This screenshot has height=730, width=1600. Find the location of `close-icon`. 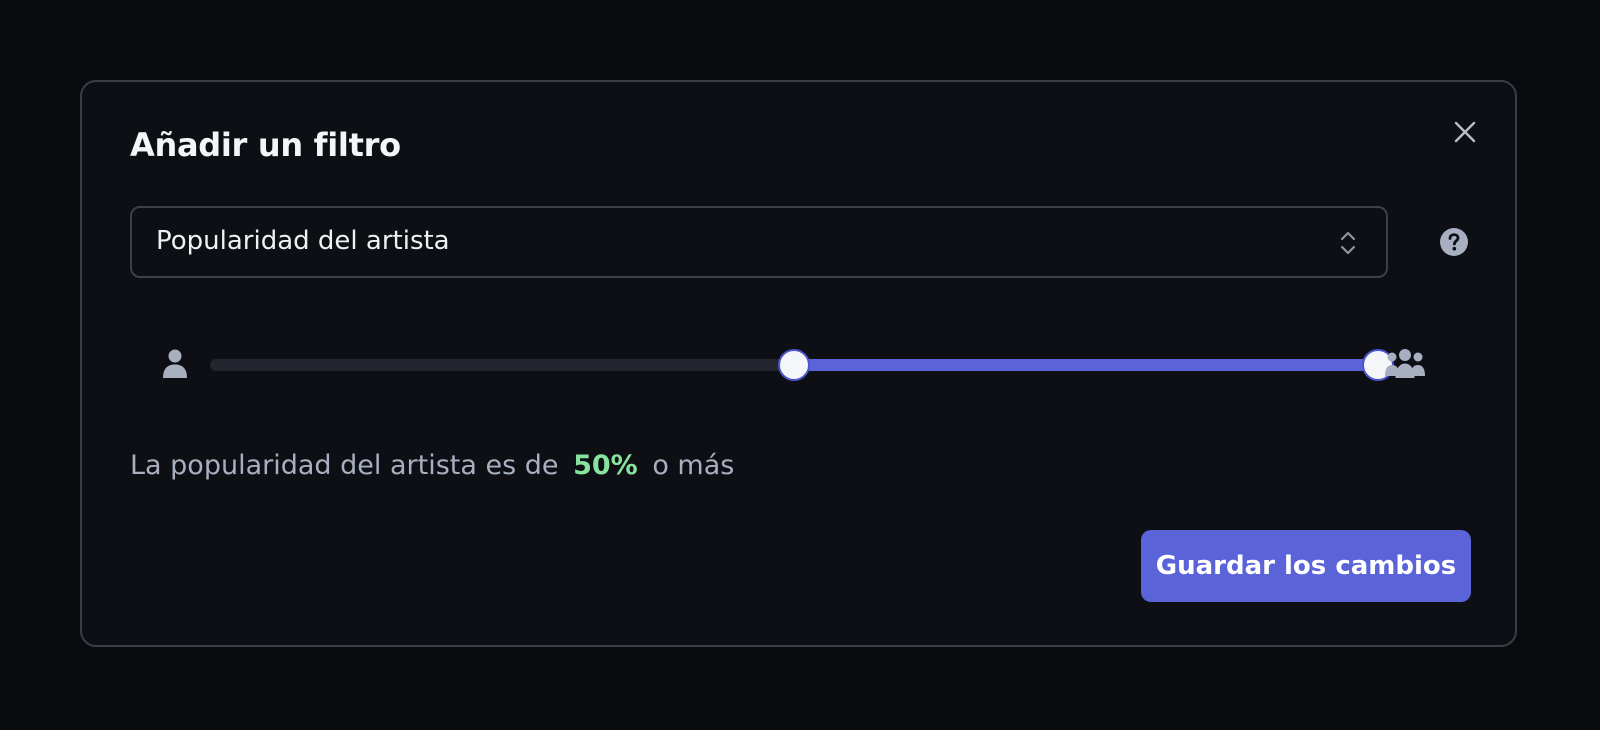

close-icon is located at coordinates (1465, 132).